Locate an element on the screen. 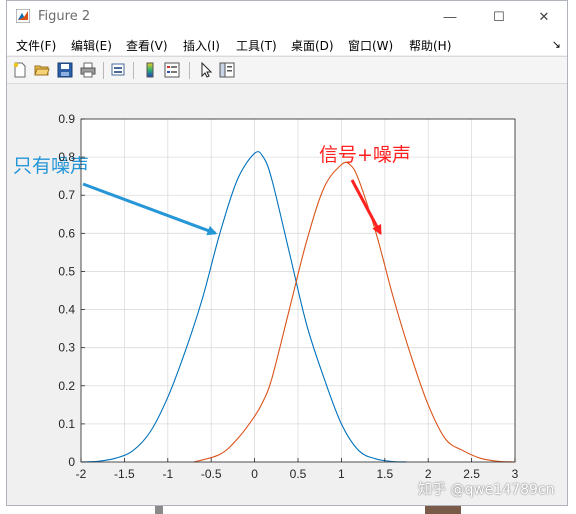 This screenshot has height=514, width=576. y-tick-label: 0.7 is located at coordinates (66, 195).